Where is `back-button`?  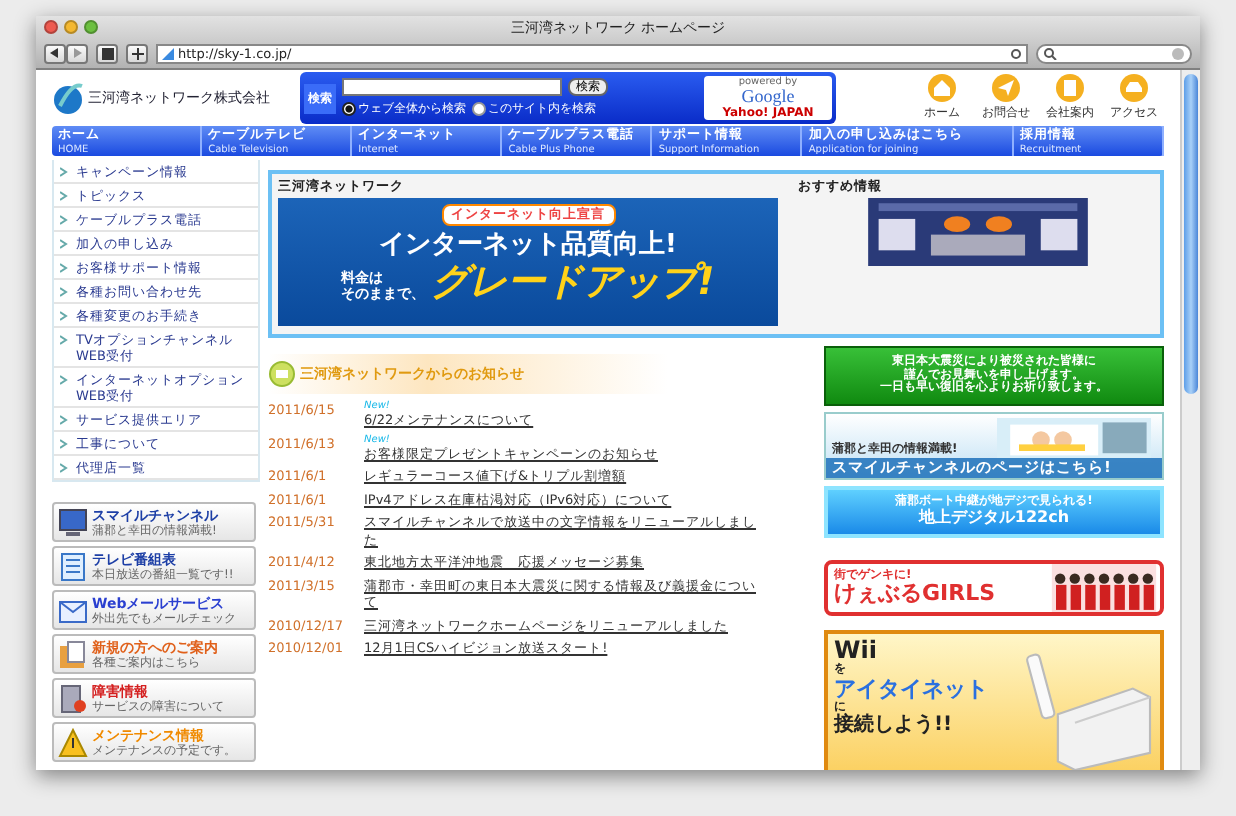 back-button is located at coordinates (55, 53).